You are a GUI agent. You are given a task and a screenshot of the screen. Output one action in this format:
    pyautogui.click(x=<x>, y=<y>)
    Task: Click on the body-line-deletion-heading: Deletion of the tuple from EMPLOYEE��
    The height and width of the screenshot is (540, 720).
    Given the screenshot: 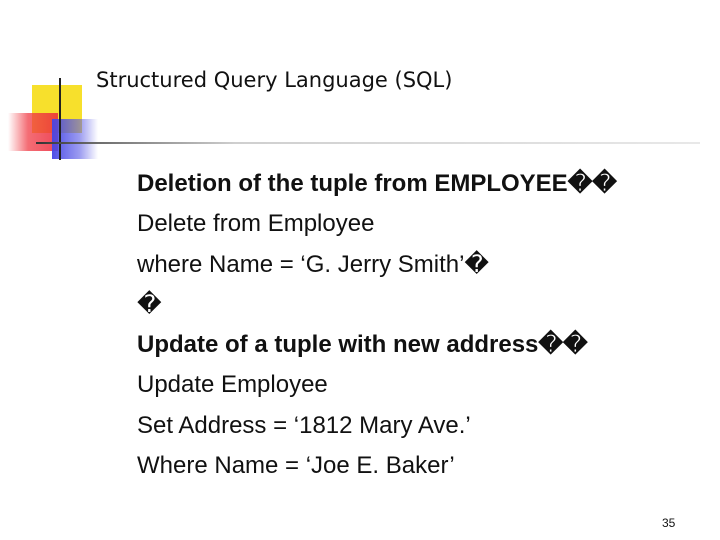 What is the action you would take?
    pyautogui.click(x=377, y=183)
    